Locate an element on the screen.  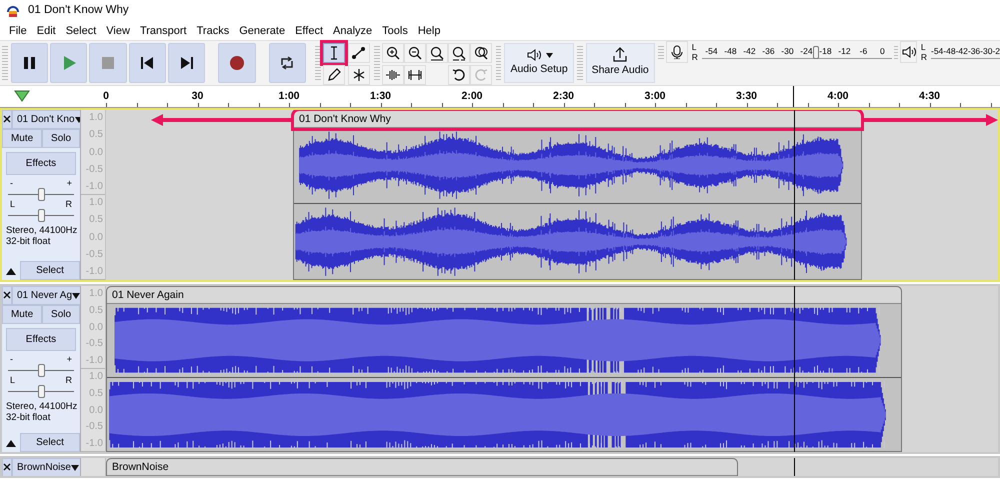
share-icon is located at coordinates (620, 55).